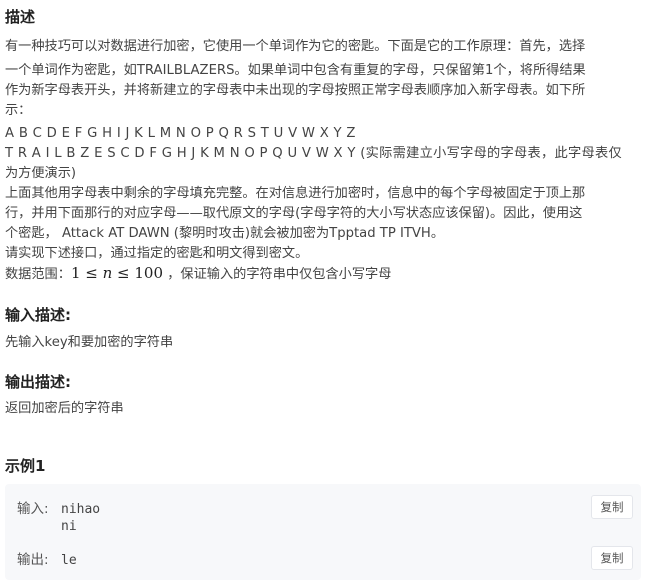 Image resolution: width=650 pixels, height=583 pixels. I want to click on data-range-suffix: ，保证输入的字符串中仅包含小写字母, so click(279, 274).